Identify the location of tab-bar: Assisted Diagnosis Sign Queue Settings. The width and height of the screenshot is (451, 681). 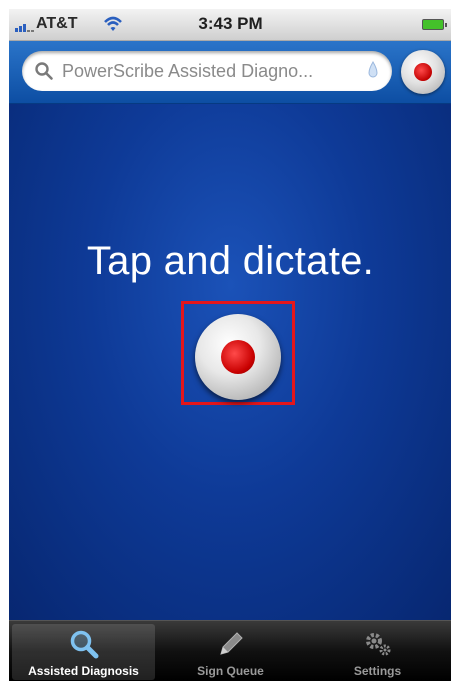
(230, 650).